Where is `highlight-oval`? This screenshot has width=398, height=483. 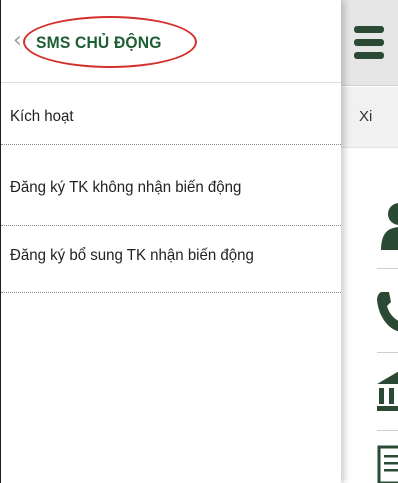 highlight-oval is located at coordinates (110, 42).